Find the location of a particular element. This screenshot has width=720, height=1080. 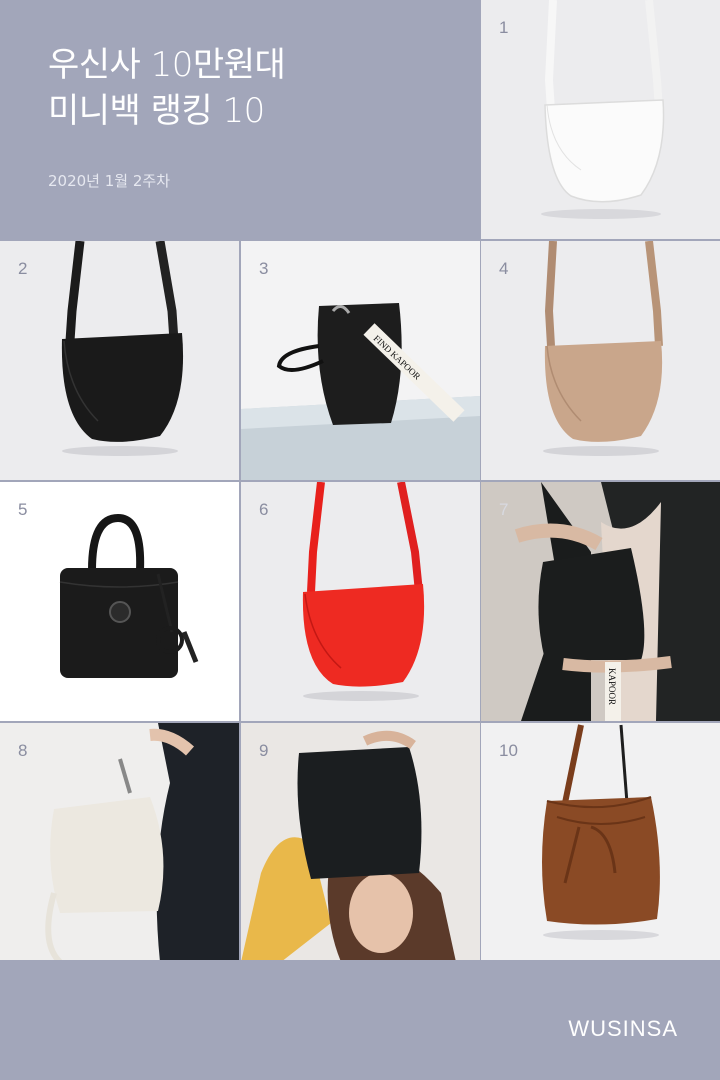

rank-1-tile: 1 is located at coordinates (600, 119).